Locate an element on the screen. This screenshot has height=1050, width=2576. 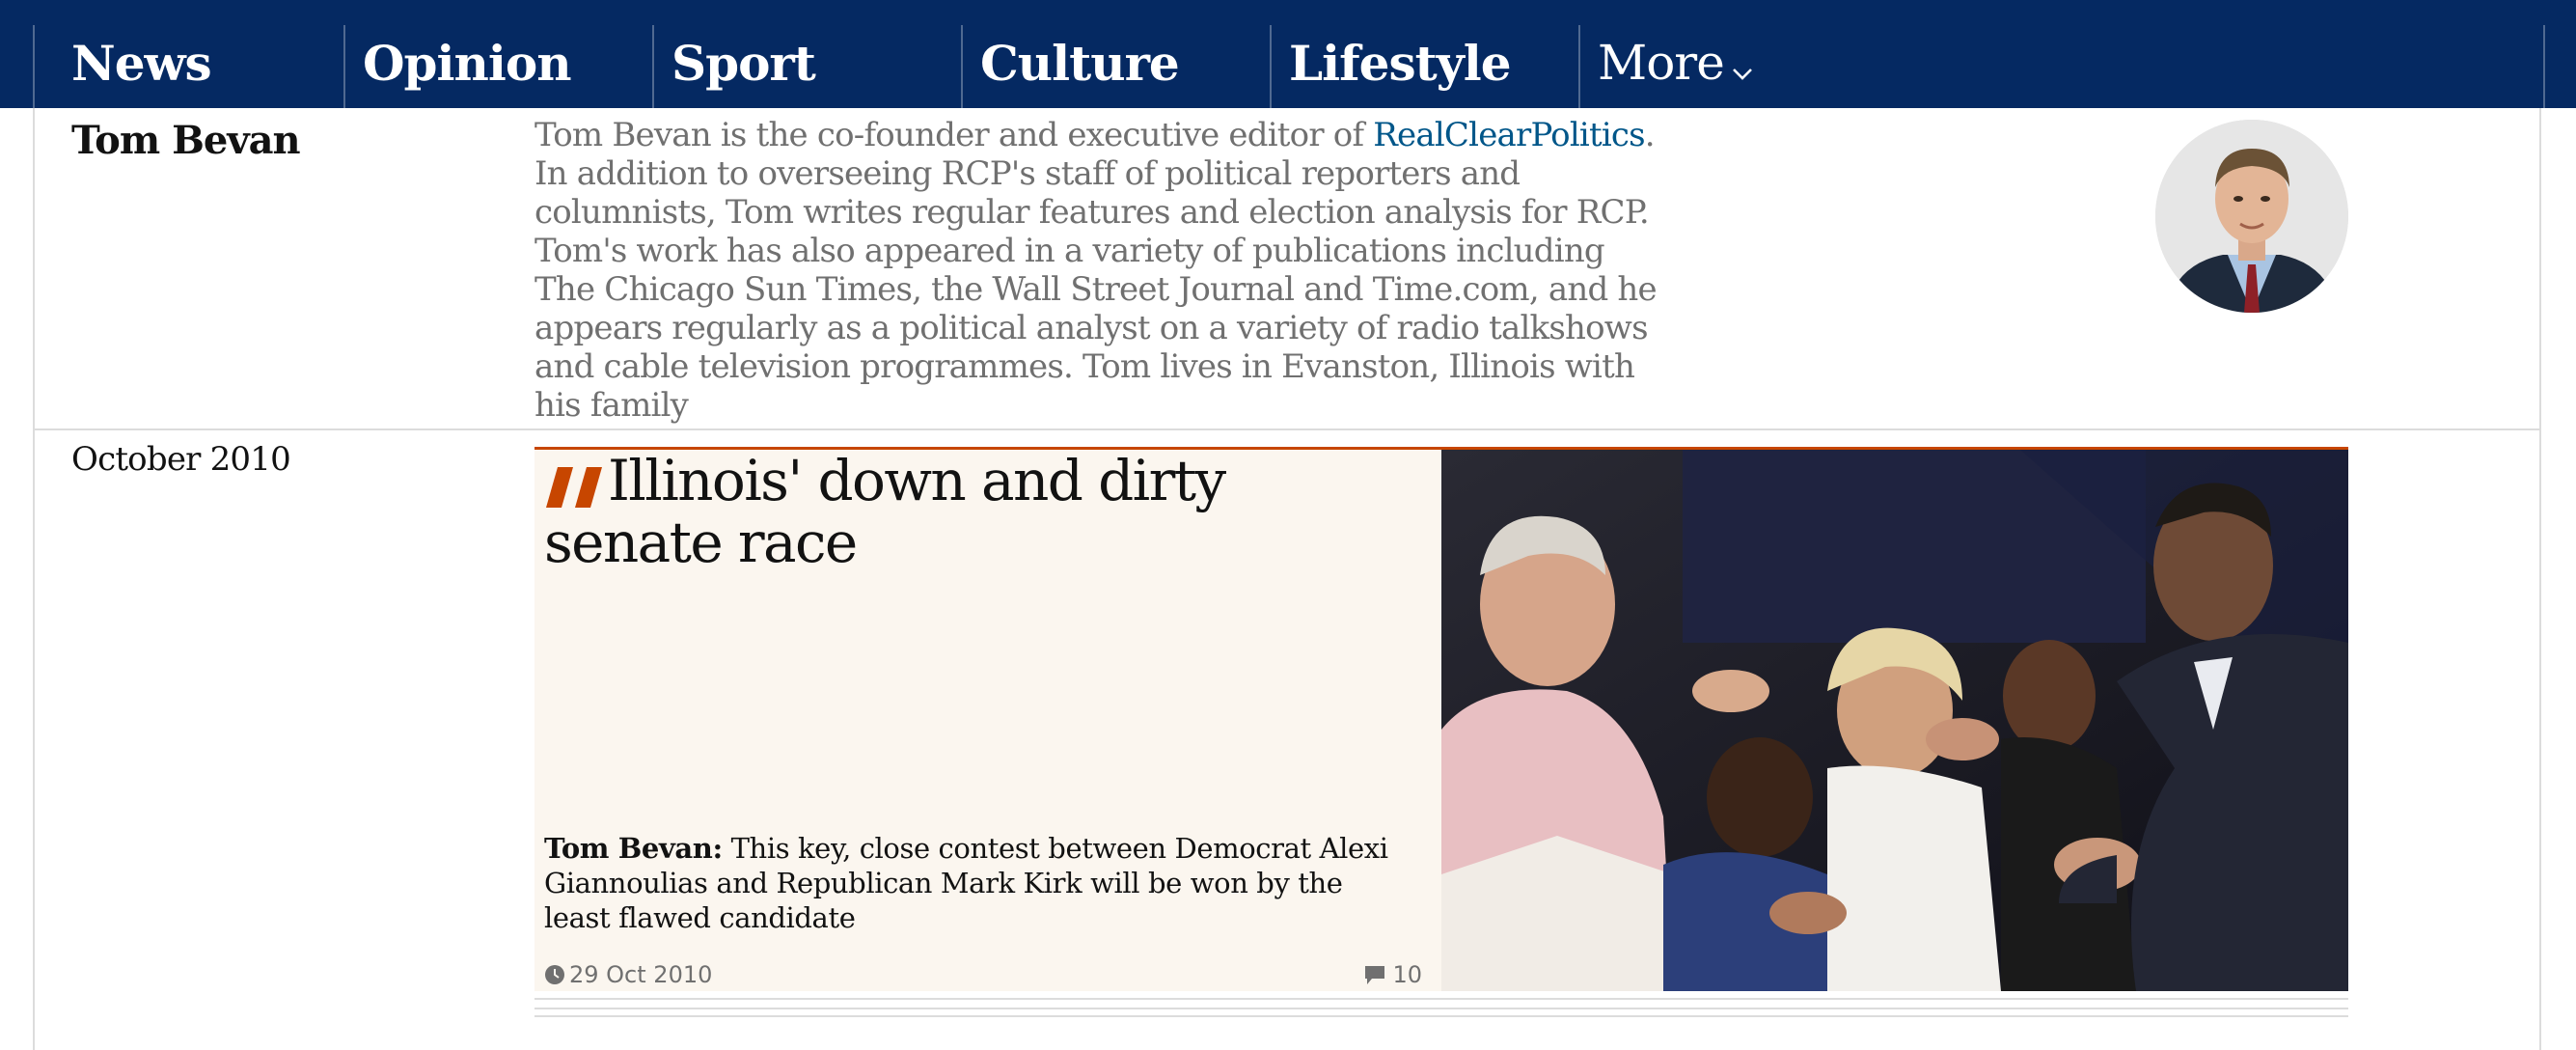
nav-item-opinion: Opinion is located at coordinates (497, 66).